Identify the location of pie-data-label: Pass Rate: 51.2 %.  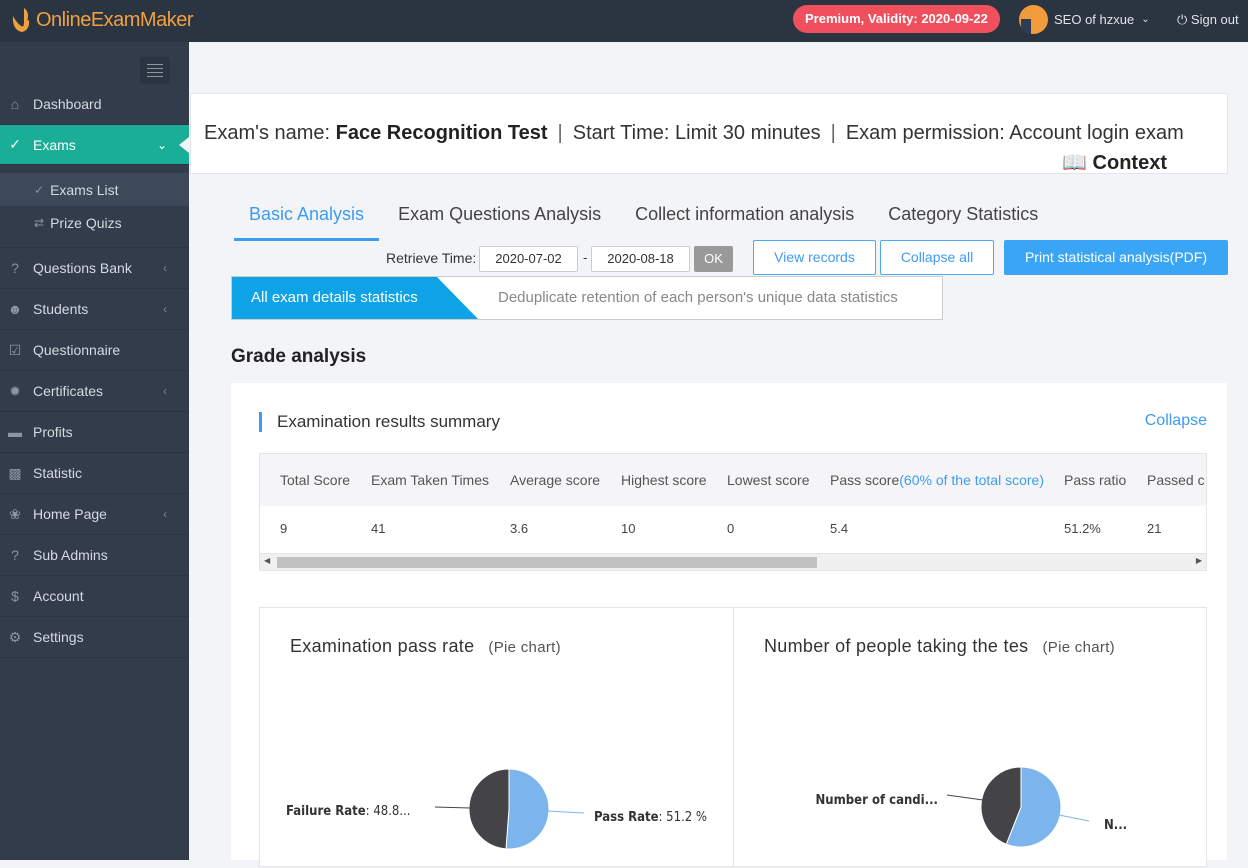
(650, 817).